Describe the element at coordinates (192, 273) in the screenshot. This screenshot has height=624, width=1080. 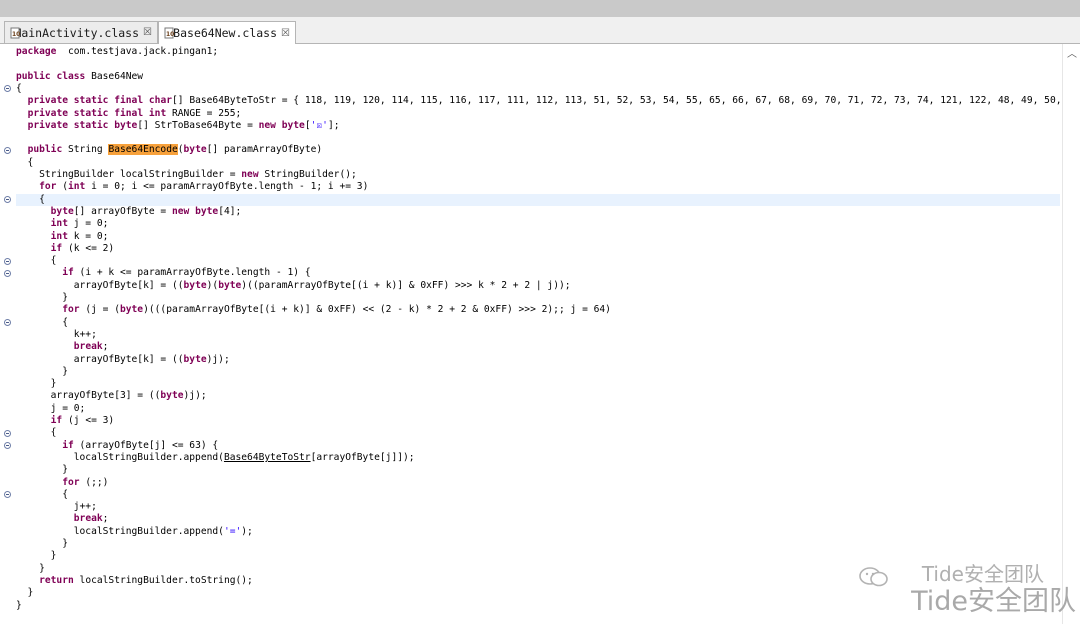
I see `code-token: (i + k <= paramArrayOfByte.length - 1) {` at that location.